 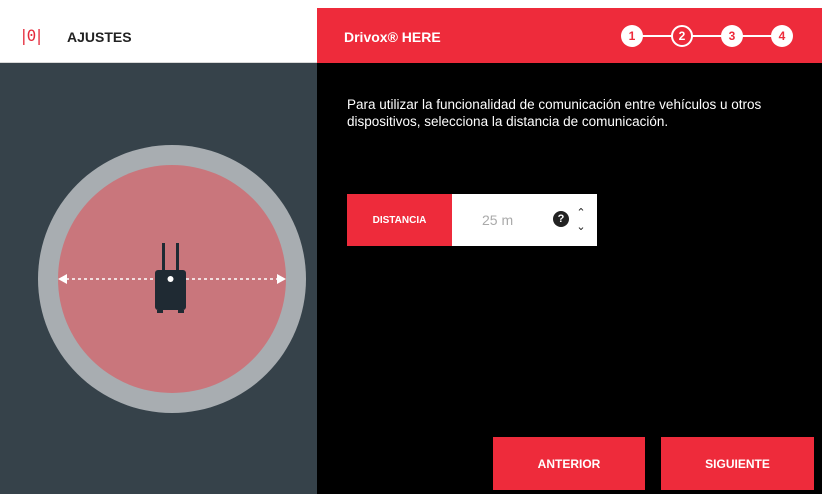 I want to click on increment-icon: ⌃, so click(x=581, y=213).